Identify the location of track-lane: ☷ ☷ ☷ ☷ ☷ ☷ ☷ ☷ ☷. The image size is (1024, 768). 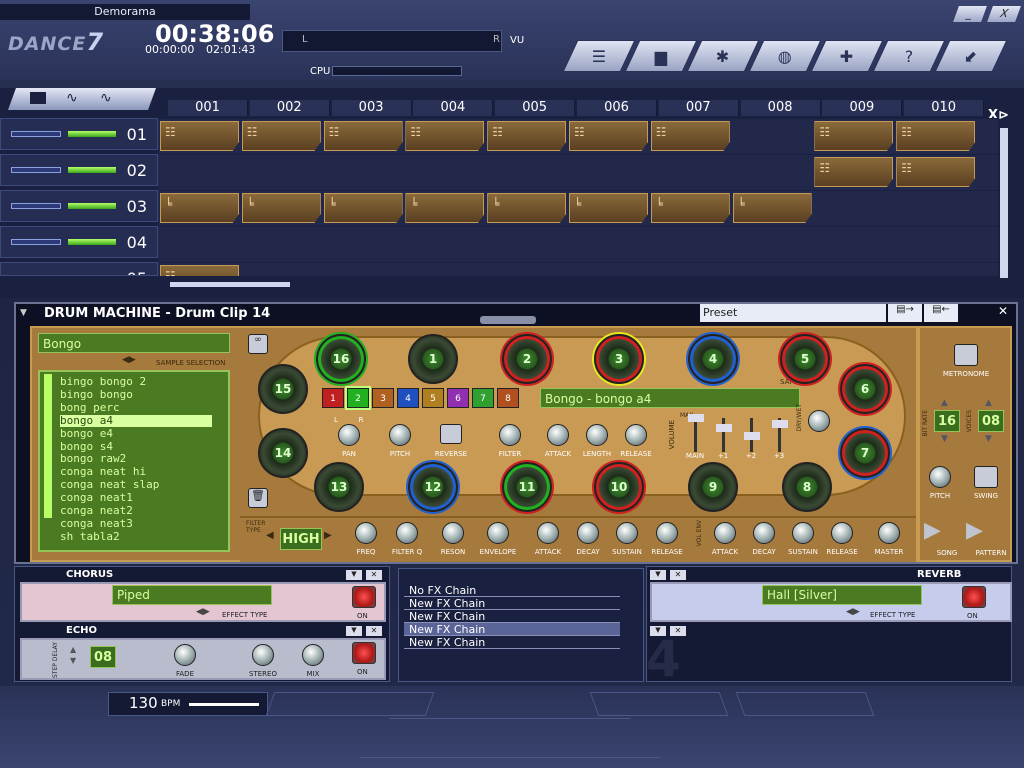
(578, 136).